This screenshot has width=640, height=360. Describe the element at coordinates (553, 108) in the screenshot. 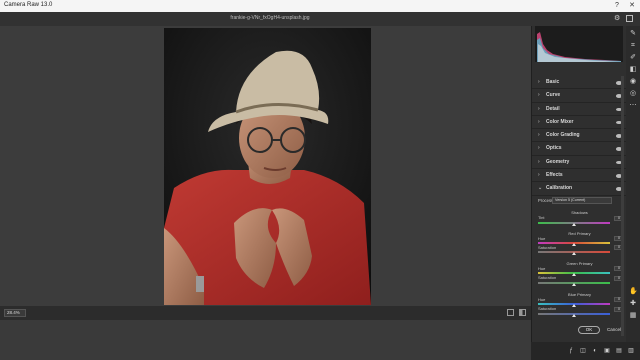

I see `section-label: Detail` at that location.